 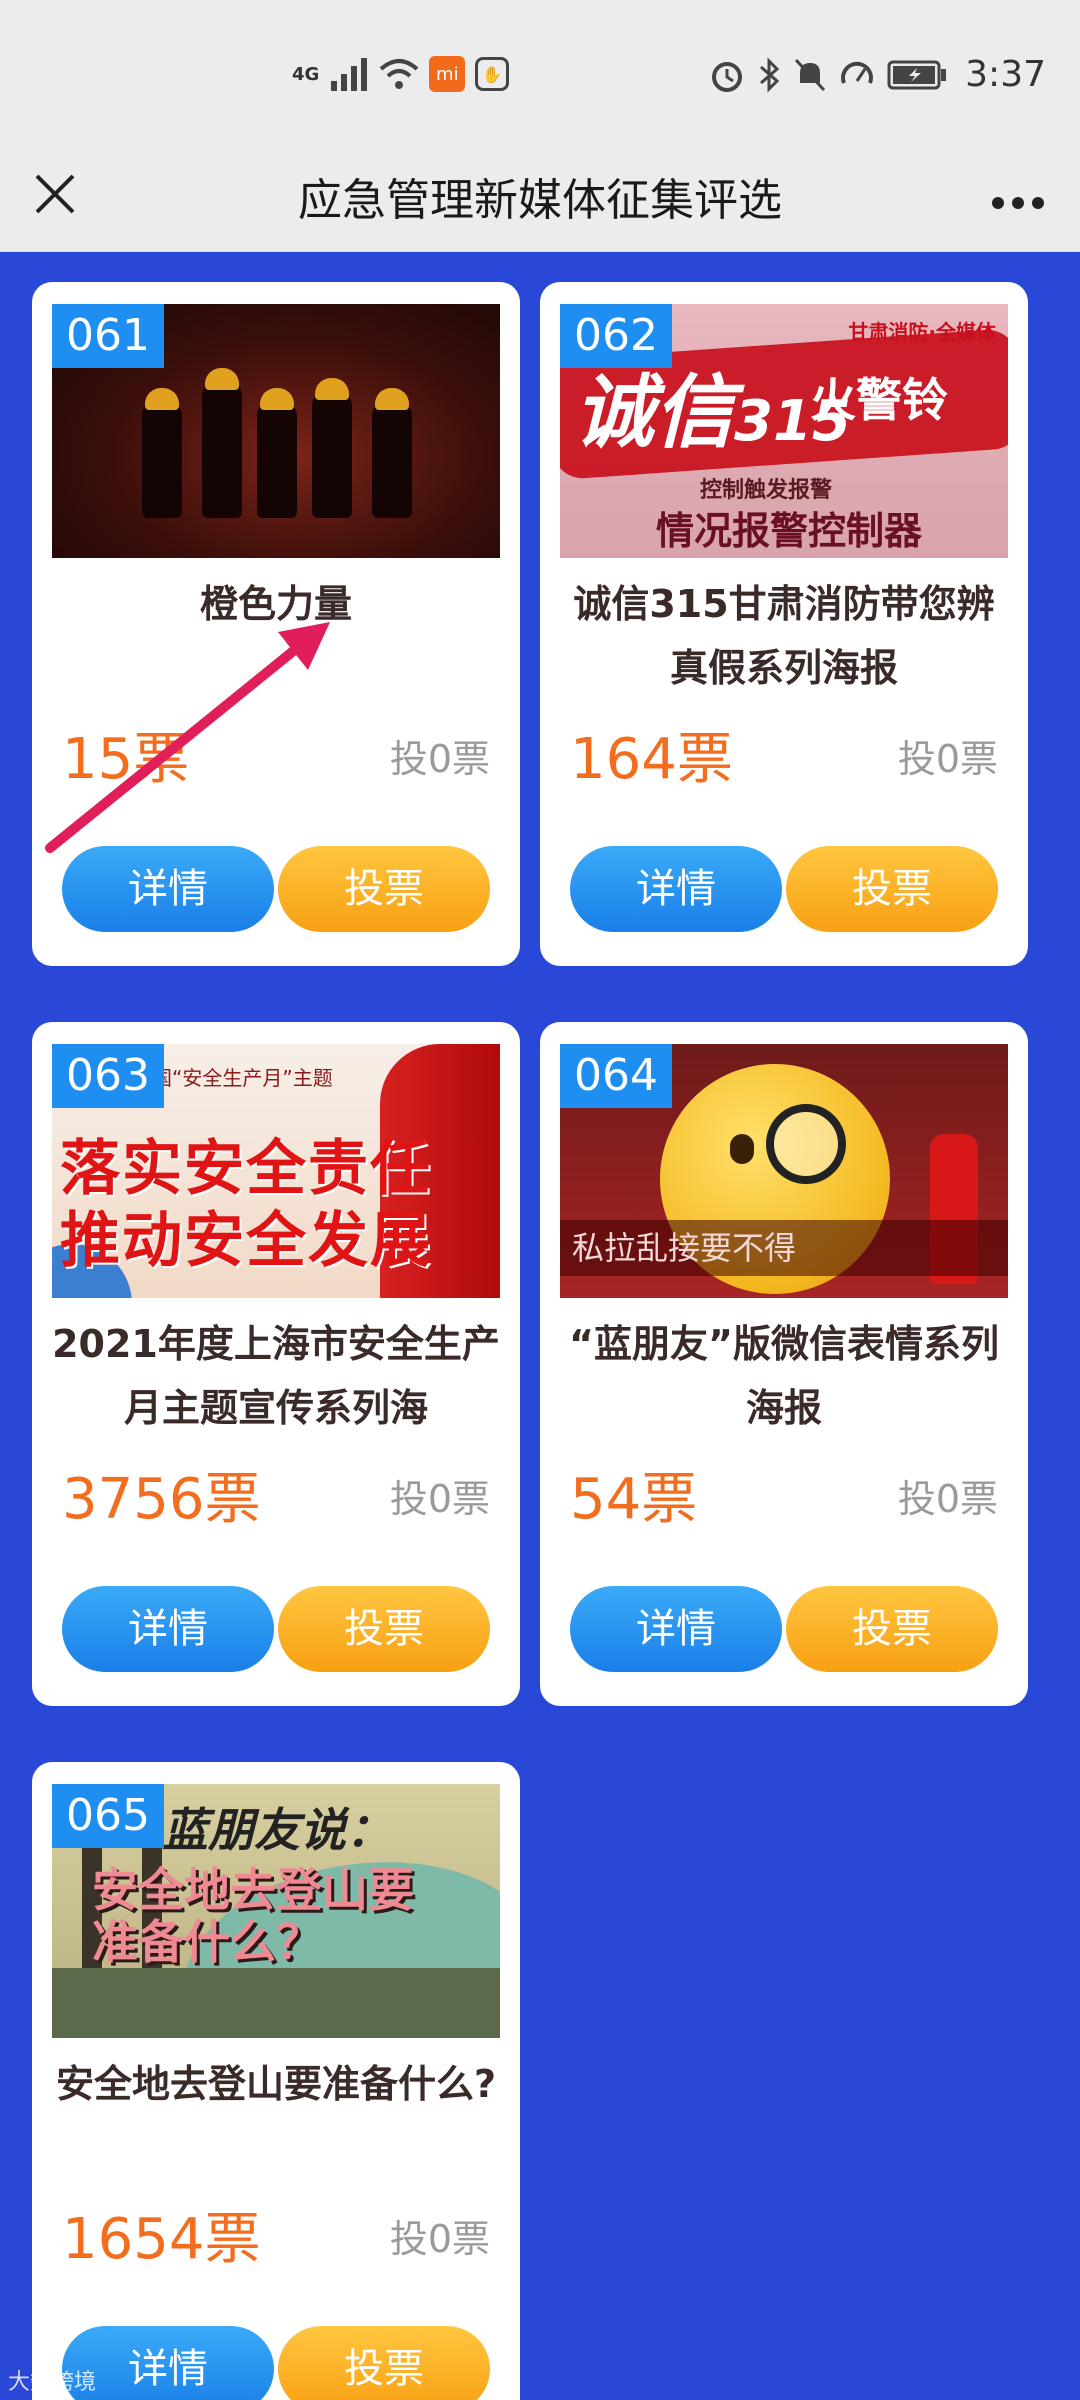 I want to click on network-label: 4G, so click(x=306, y=74).